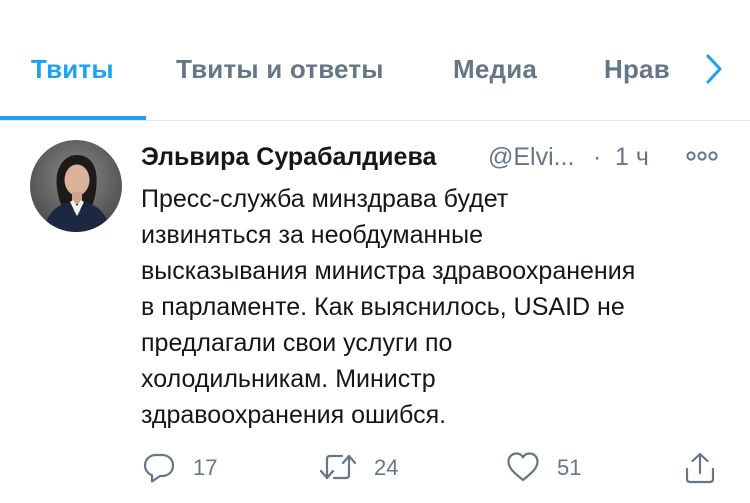  Describe the element at coordinates (383, 307) in the screenshot. I see `tweet-text-line: в парламенте. Как выяснилось, USAID не` at that location.